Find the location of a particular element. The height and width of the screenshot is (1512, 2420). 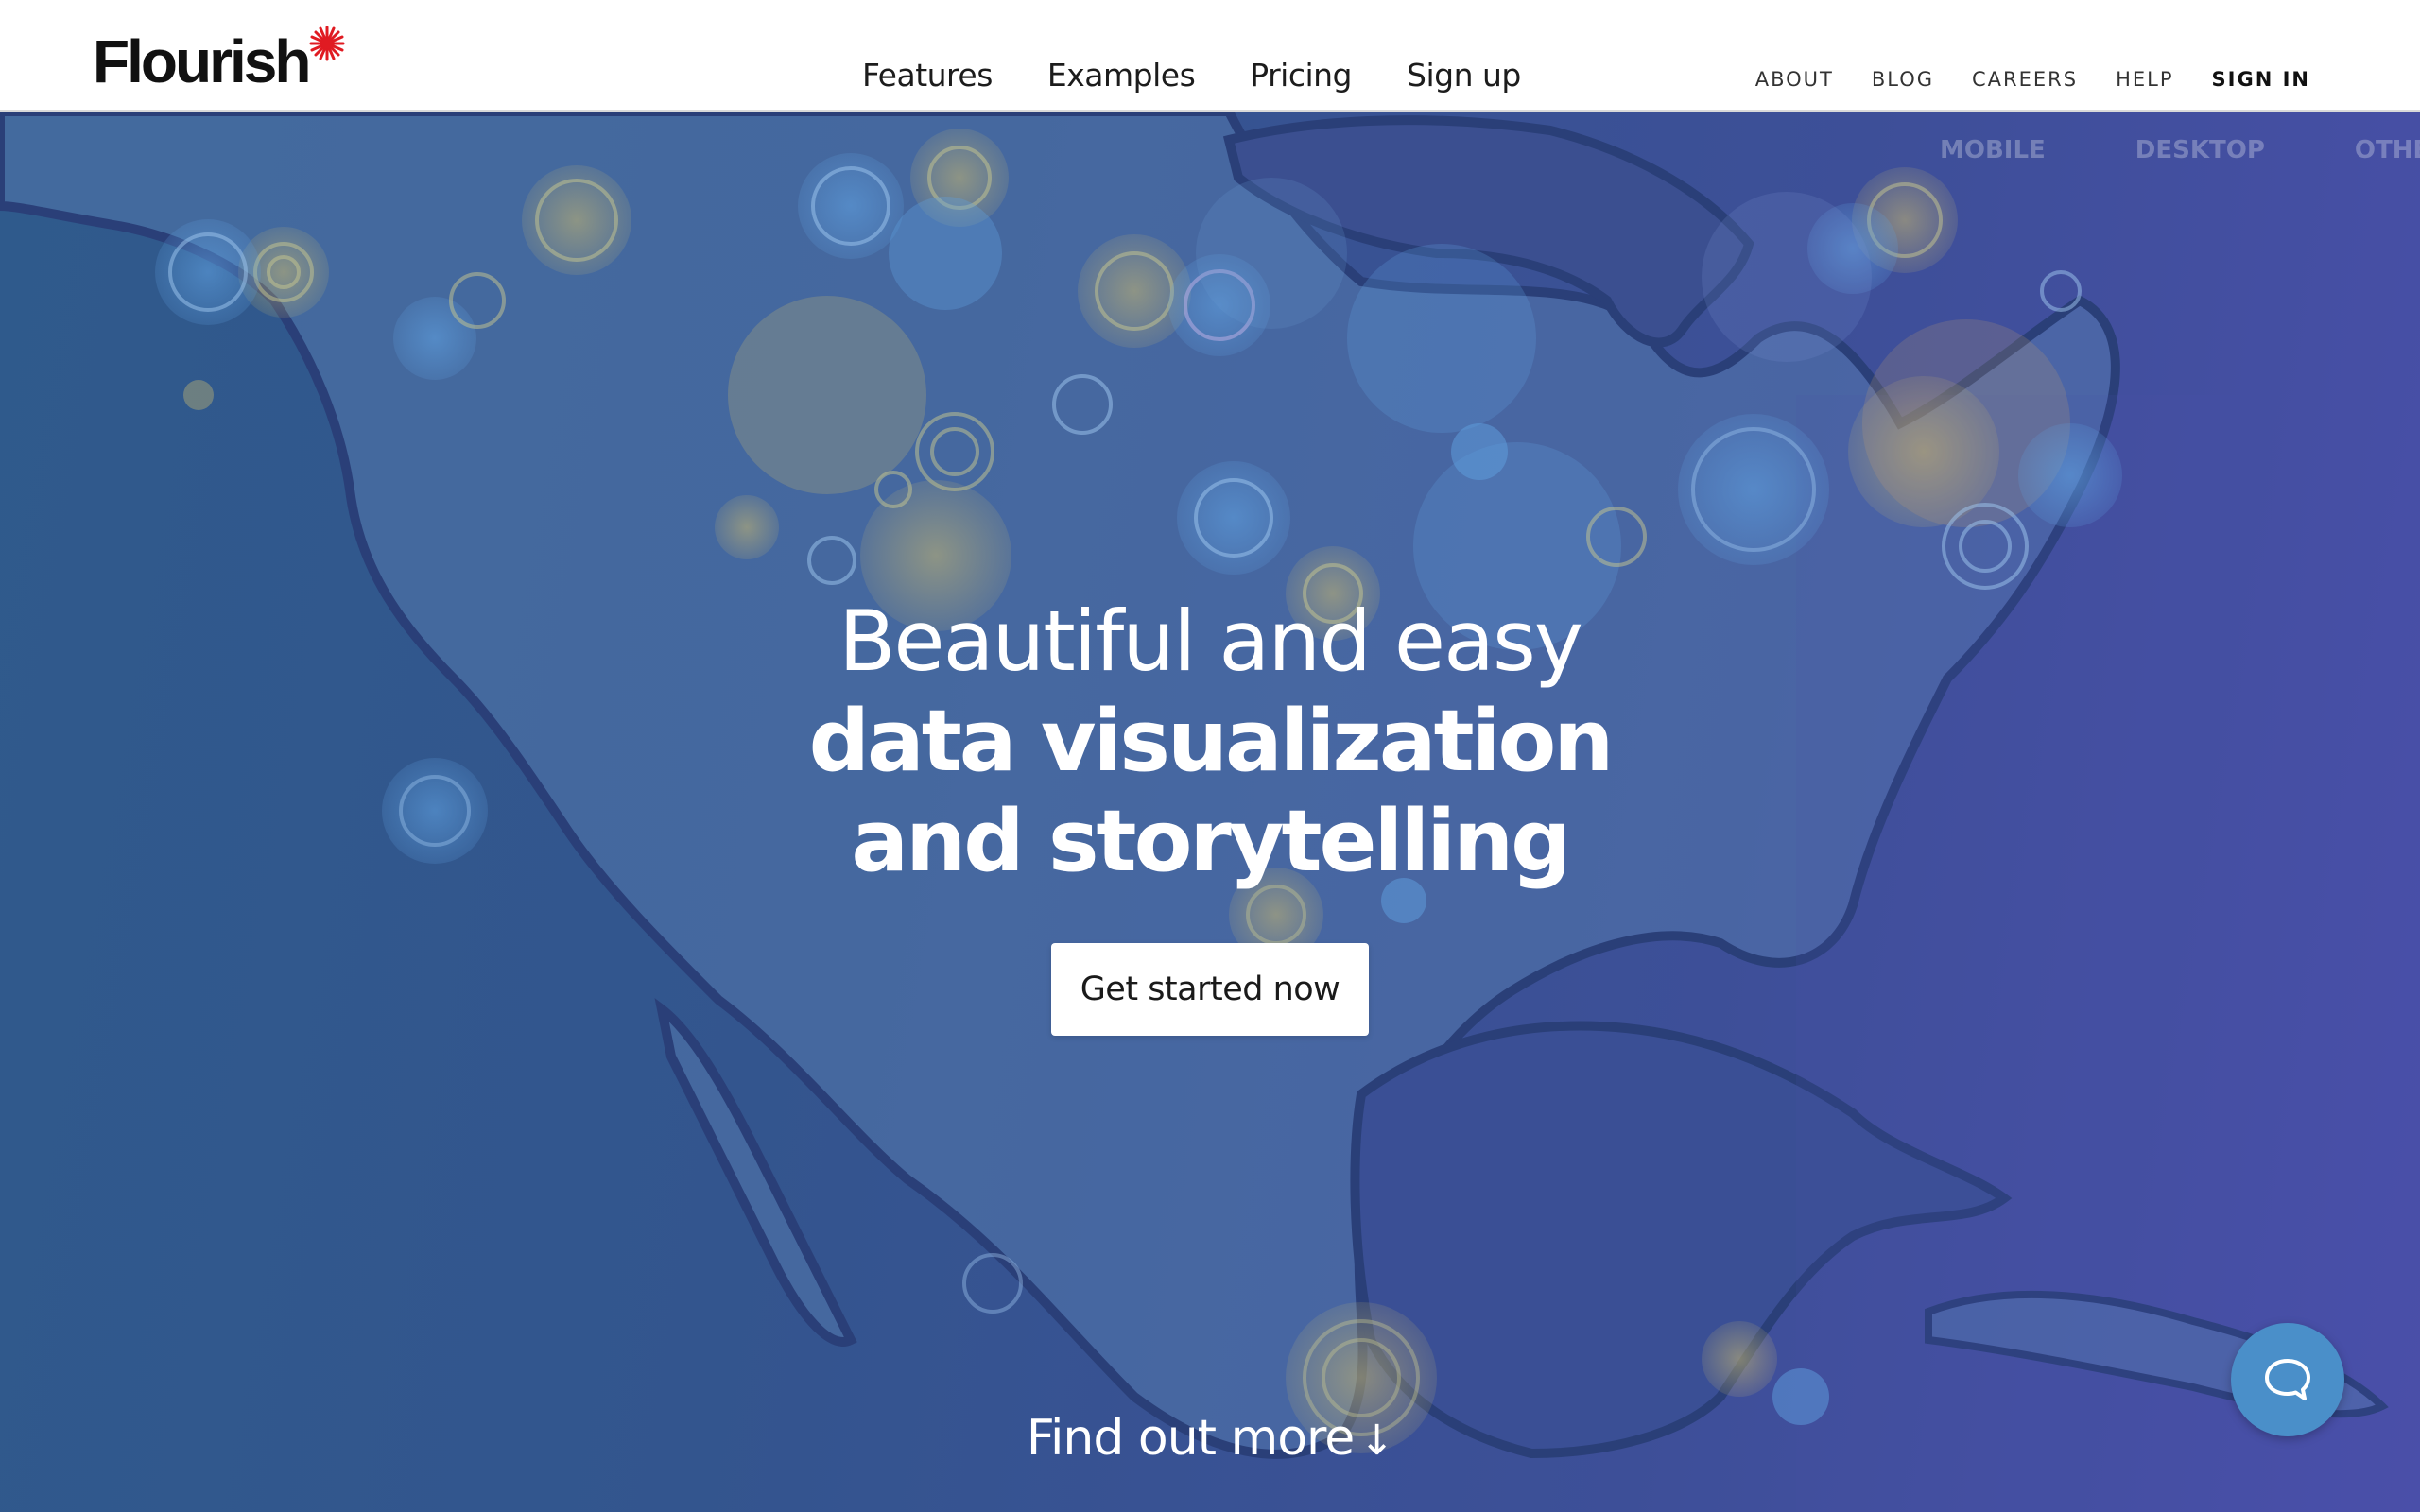

device-tabs: MOBILE DESKTOP OTHER is located at coordinates (2180, 150).